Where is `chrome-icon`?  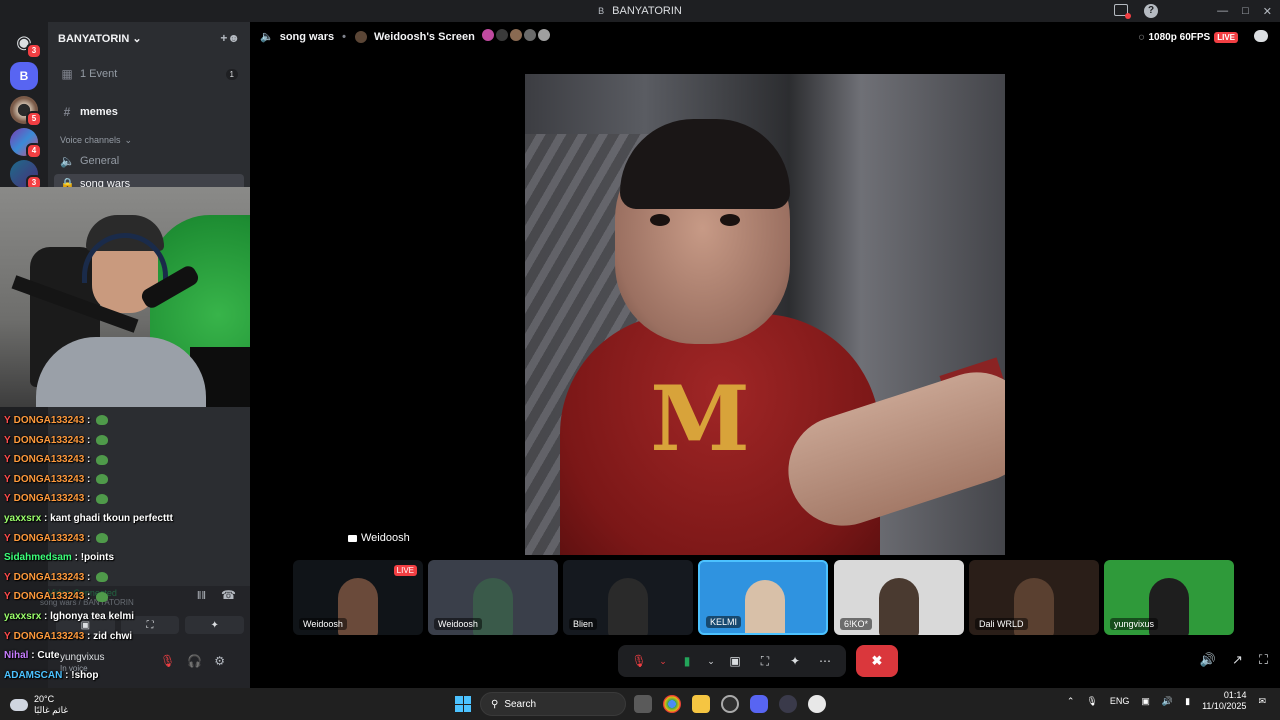 chrome-icon is located at coordinates (672, 704).